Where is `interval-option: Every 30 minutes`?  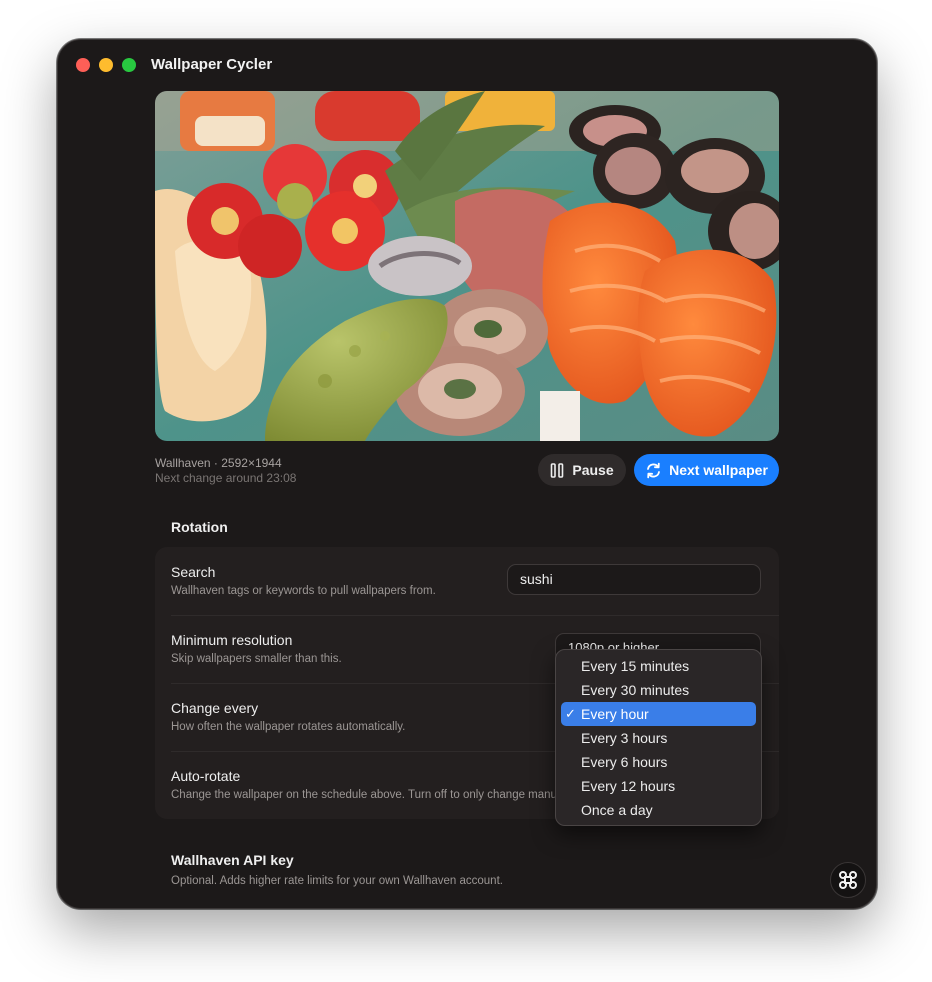 interval-option: Every 30 minutes is located at coordinates (658, 690).